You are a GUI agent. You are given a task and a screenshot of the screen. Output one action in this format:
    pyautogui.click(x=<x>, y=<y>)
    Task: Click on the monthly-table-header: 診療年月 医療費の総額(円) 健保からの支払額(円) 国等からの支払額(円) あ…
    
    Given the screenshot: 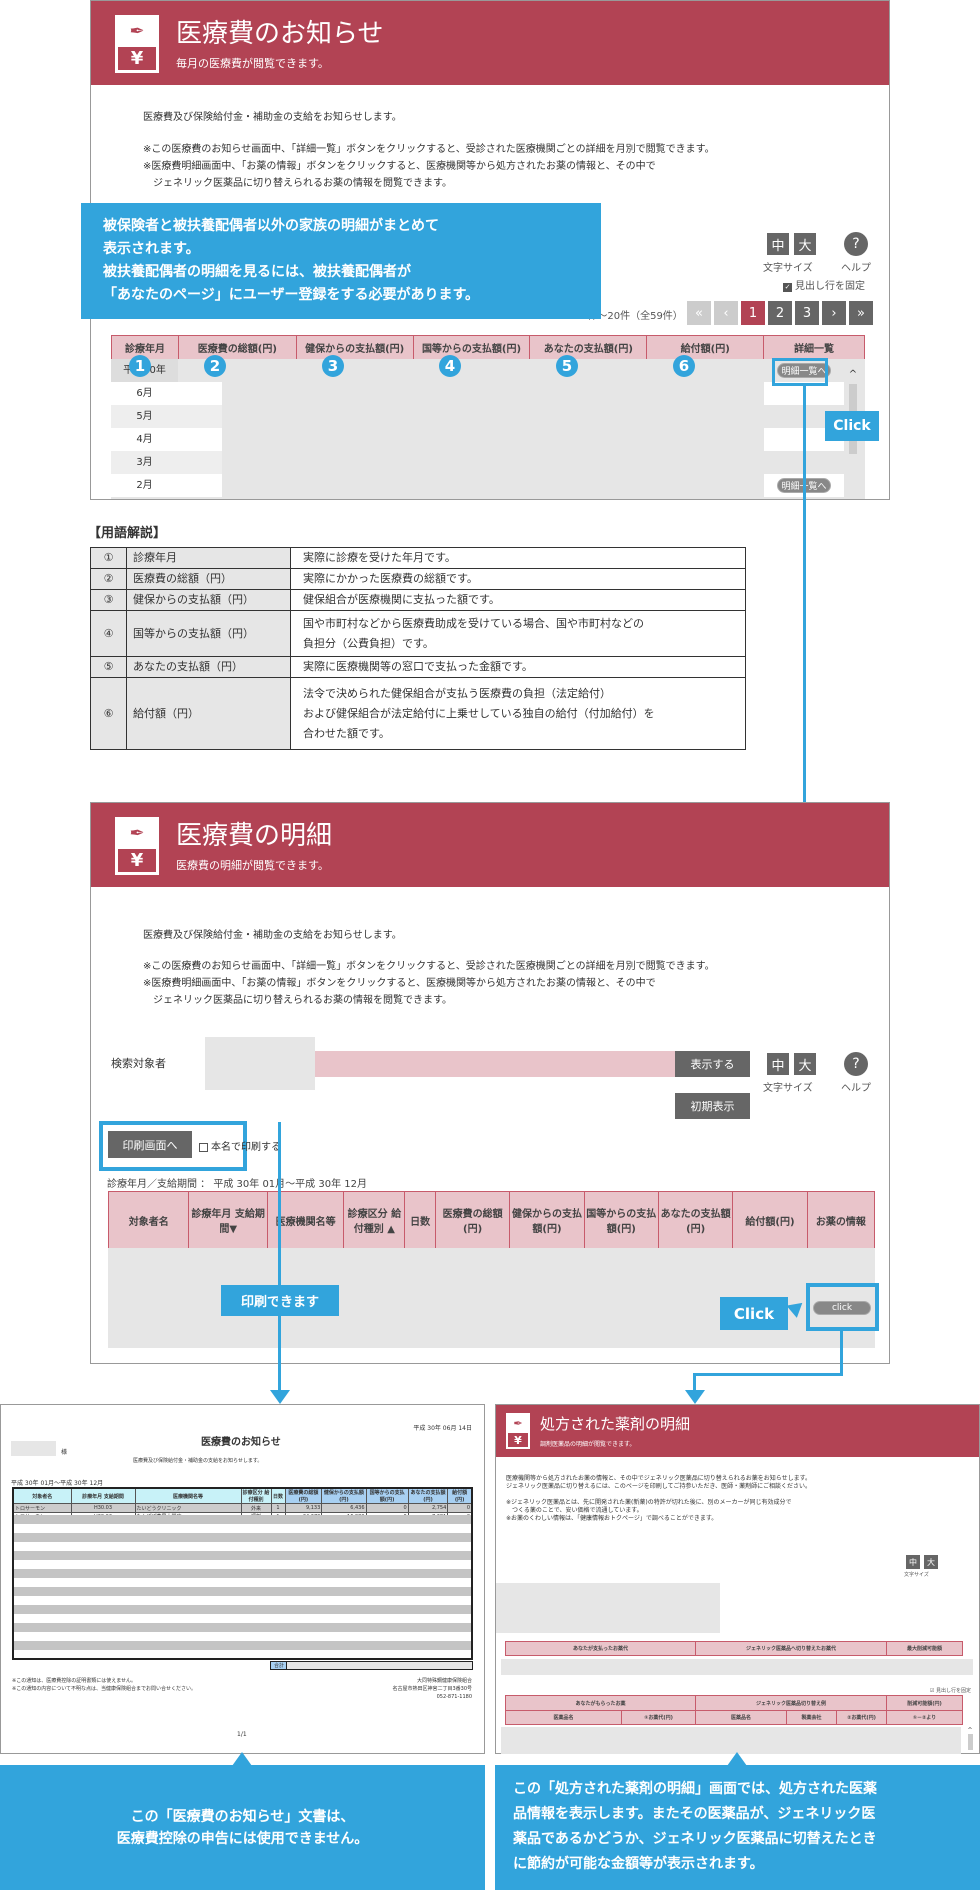 What is the action you would take?
    pyautogui.click(x=488, y=347)
    